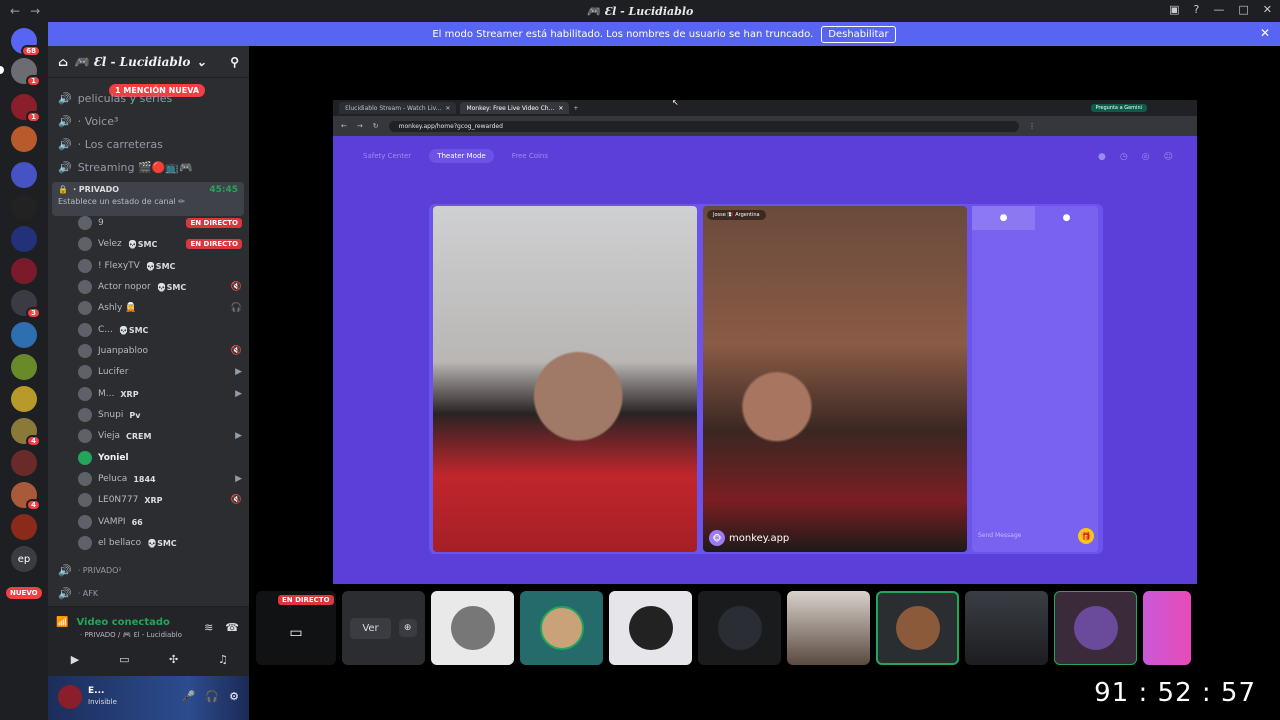  I want to click on voice-member: Lucifer ▶, so click(160, 372).